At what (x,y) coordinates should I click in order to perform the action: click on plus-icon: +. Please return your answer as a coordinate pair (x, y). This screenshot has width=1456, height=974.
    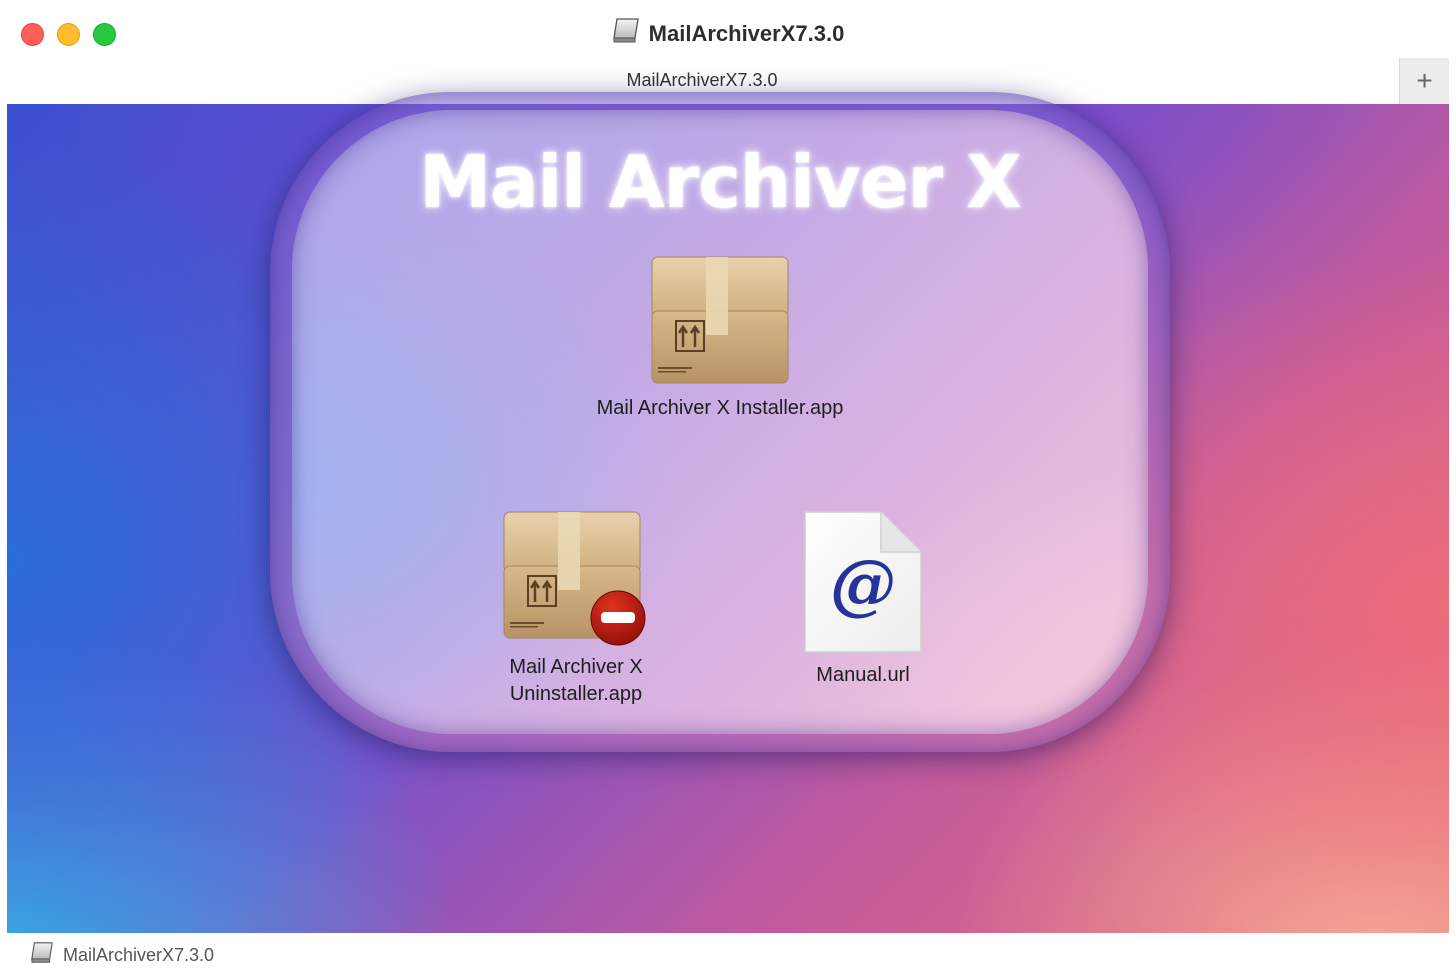
    Looking at the image, I should click on (1424, 80).